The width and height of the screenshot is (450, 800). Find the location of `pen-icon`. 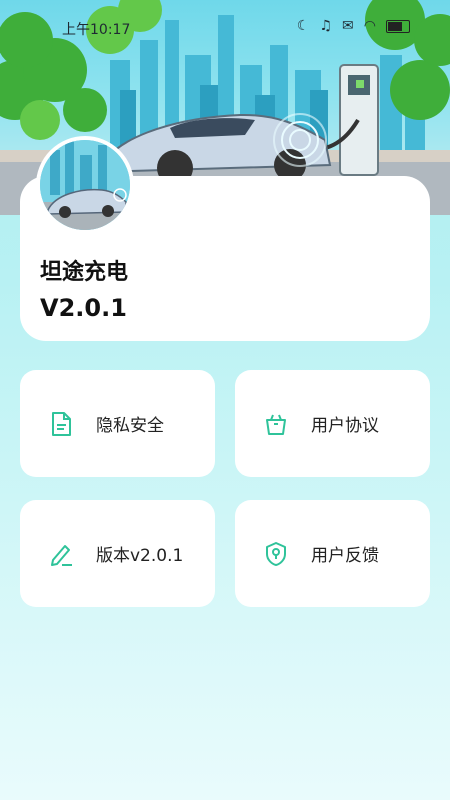

pen-icon is located at coordinates (61, 554).